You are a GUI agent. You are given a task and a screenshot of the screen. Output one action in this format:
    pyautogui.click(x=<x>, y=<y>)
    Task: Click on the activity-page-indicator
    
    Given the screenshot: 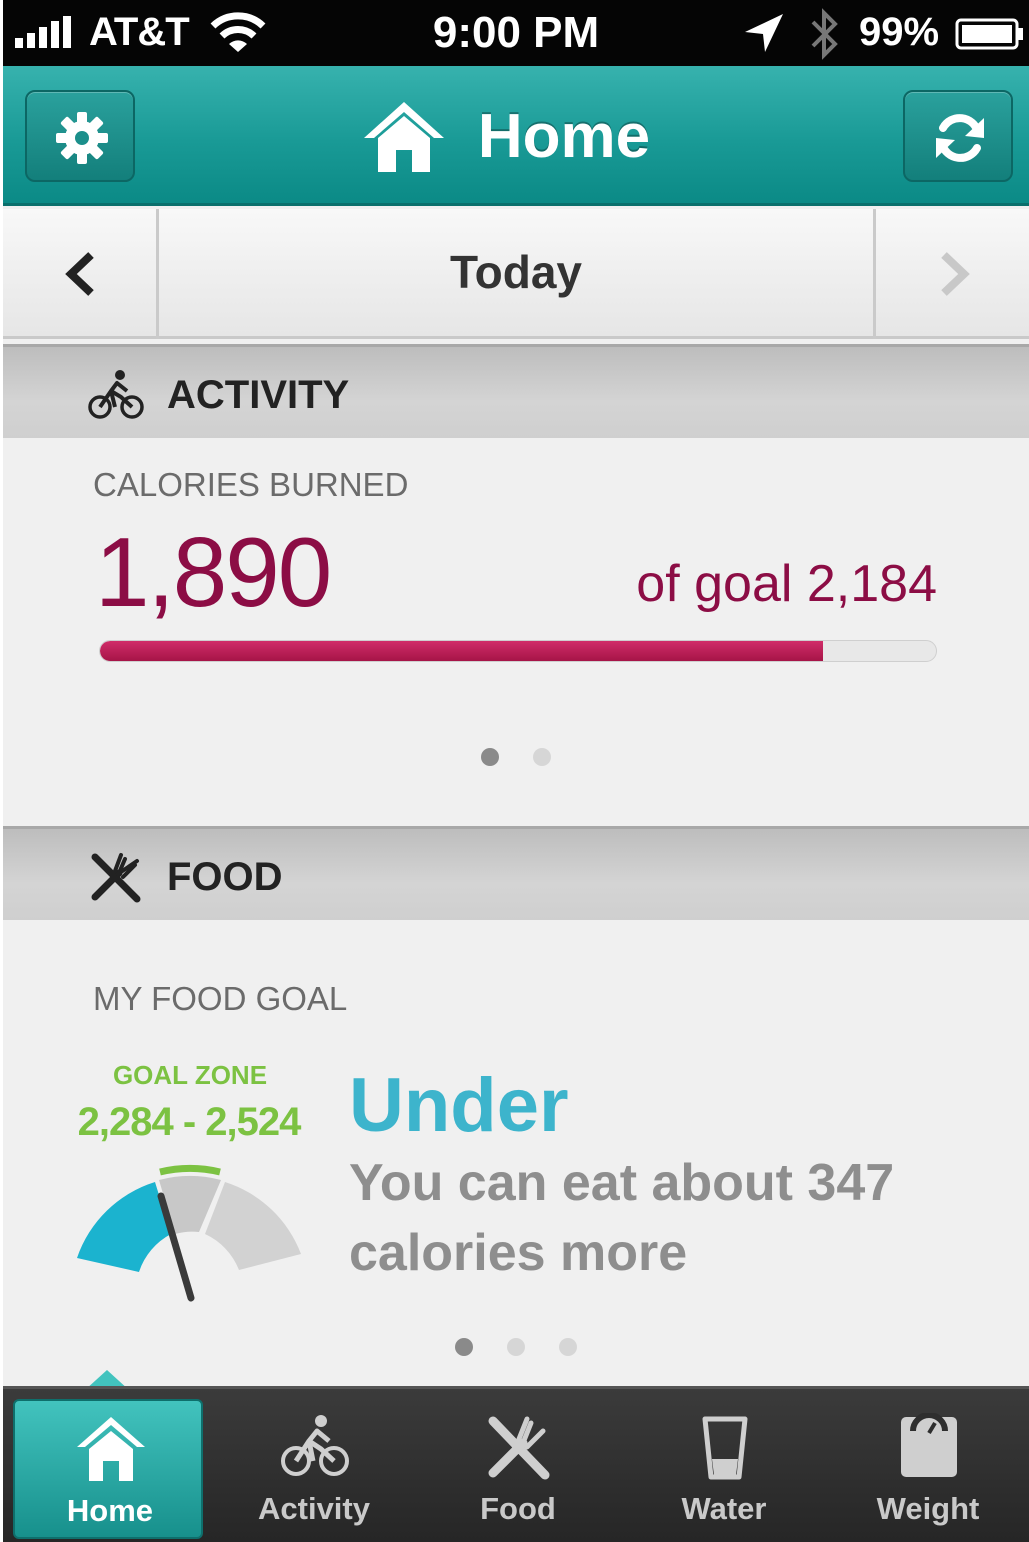 What is the action you would take?
    pyautogui.click(x=516, y=757)
    